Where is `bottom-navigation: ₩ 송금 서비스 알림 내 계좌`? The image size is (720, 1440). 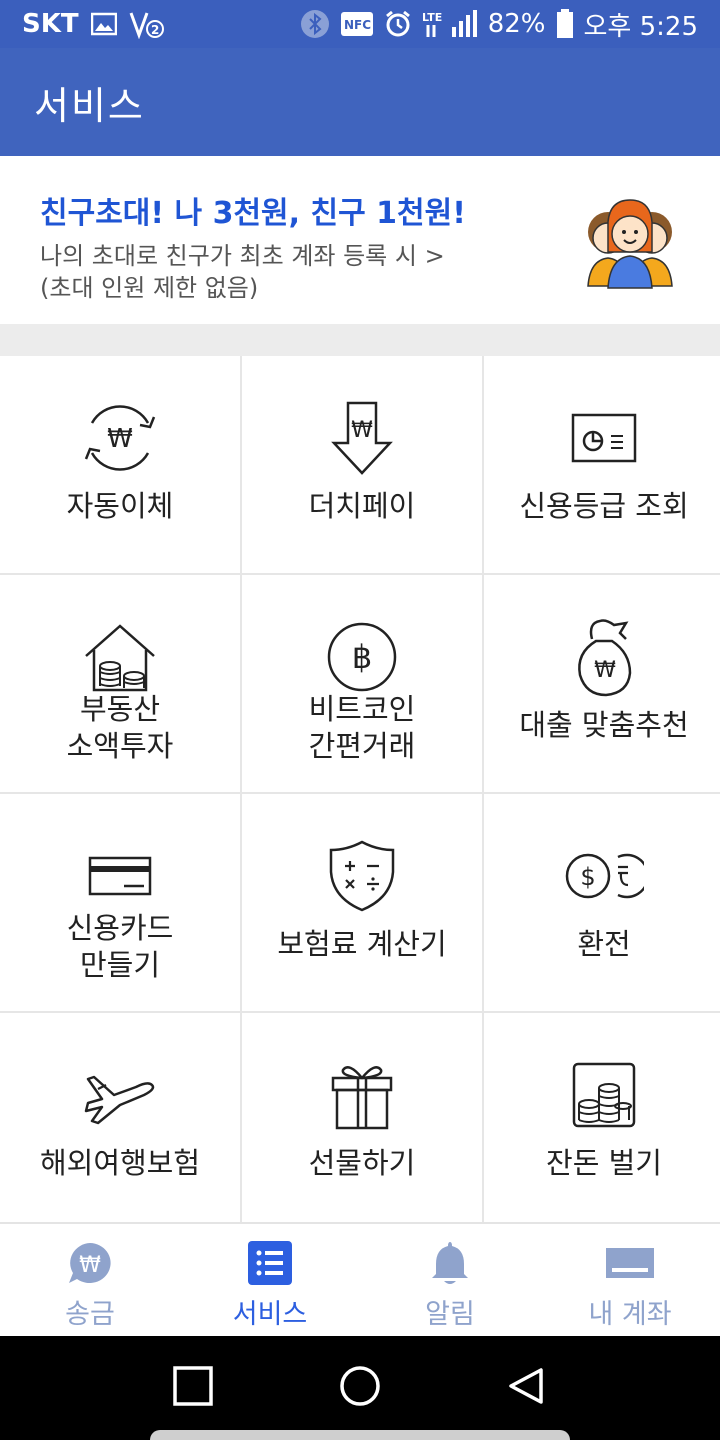 bottom-navigation: ₩ 송금 서비스 알림 내 계좌 is located at coordinates (360, 1279).